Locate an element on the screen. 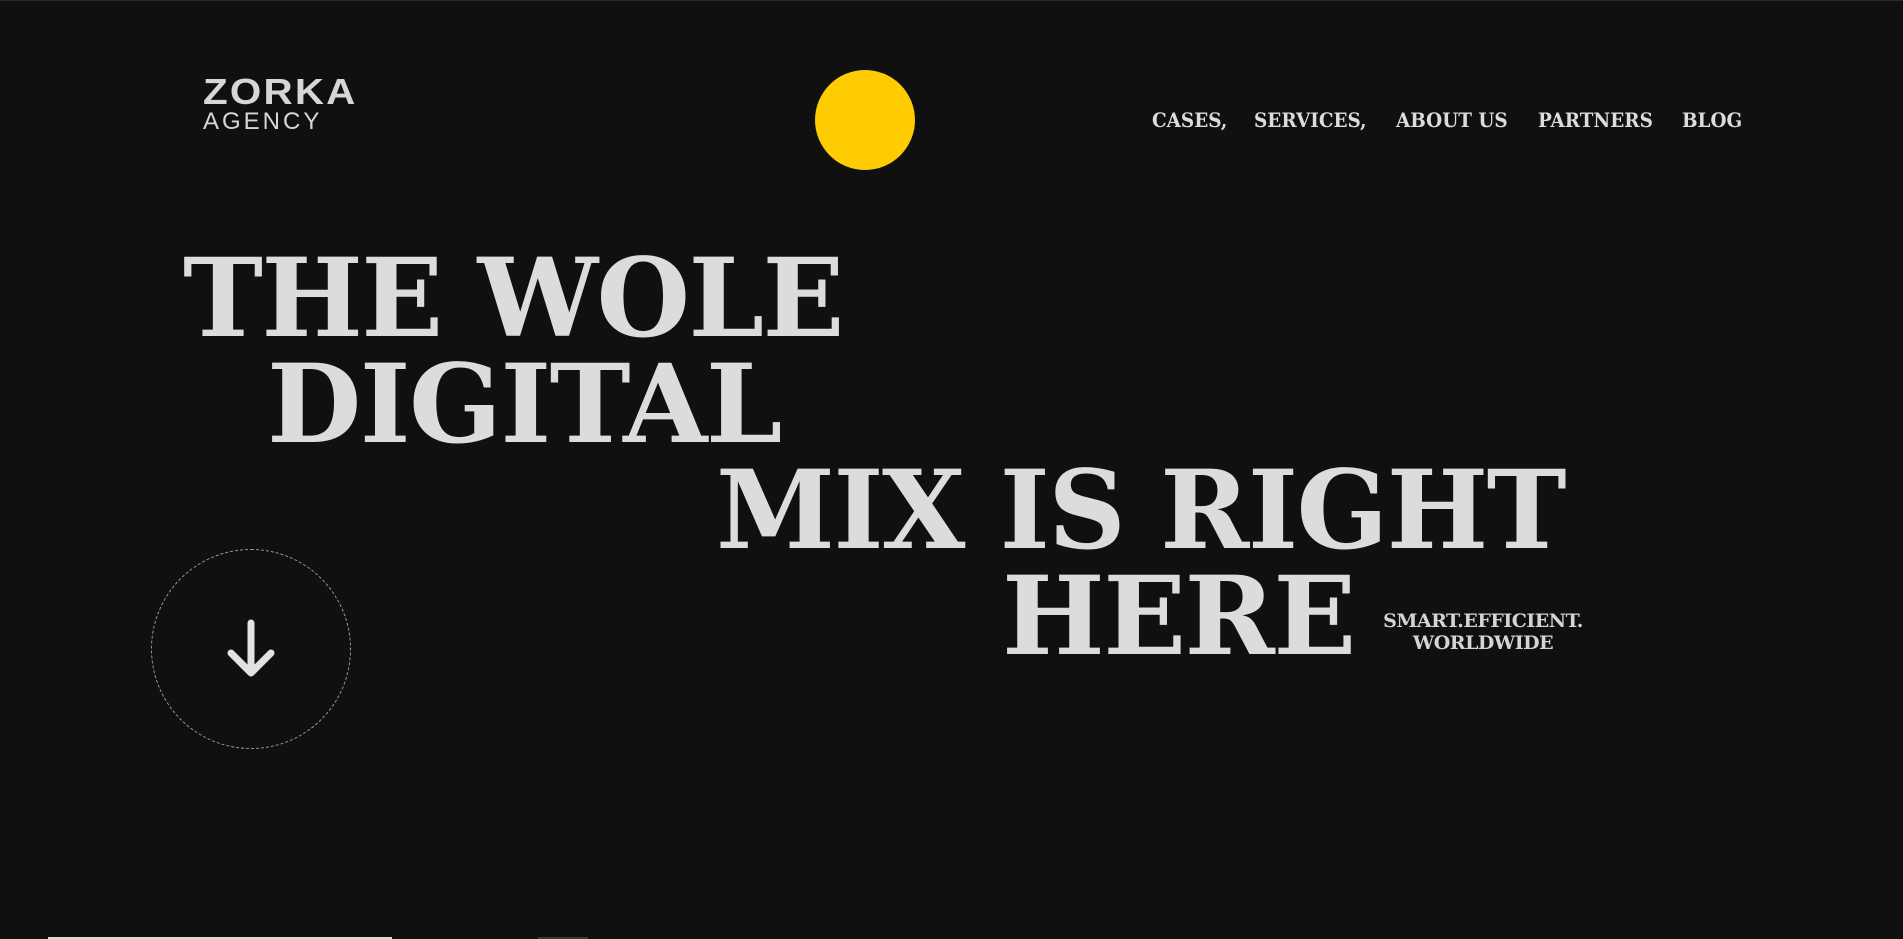 The width and height of the screenshot is (1903, 939). hero-line-2: DIGITAL is located at coordinates (524, 404).